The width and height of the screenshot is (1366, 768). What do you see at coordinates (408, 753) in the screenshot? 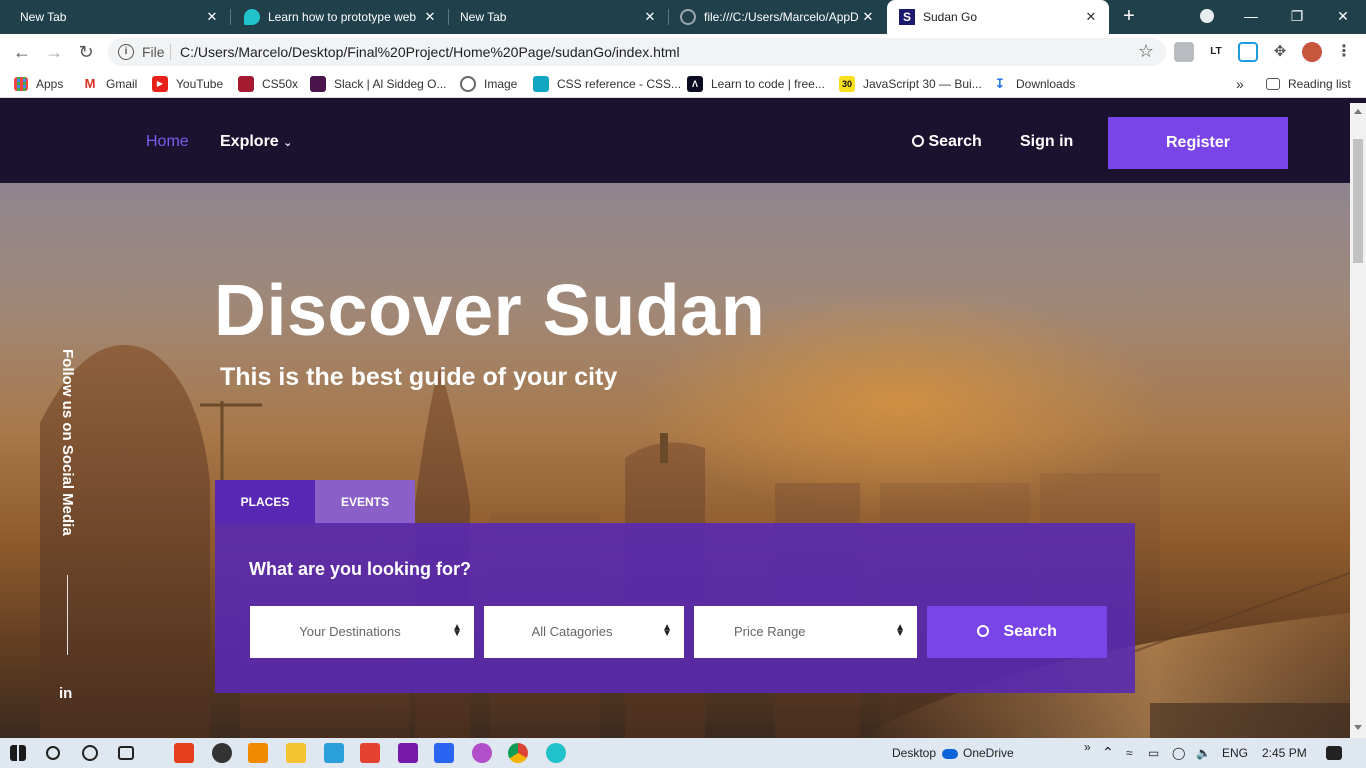
I see `onenote-icon` at bounding box center [408, 753].